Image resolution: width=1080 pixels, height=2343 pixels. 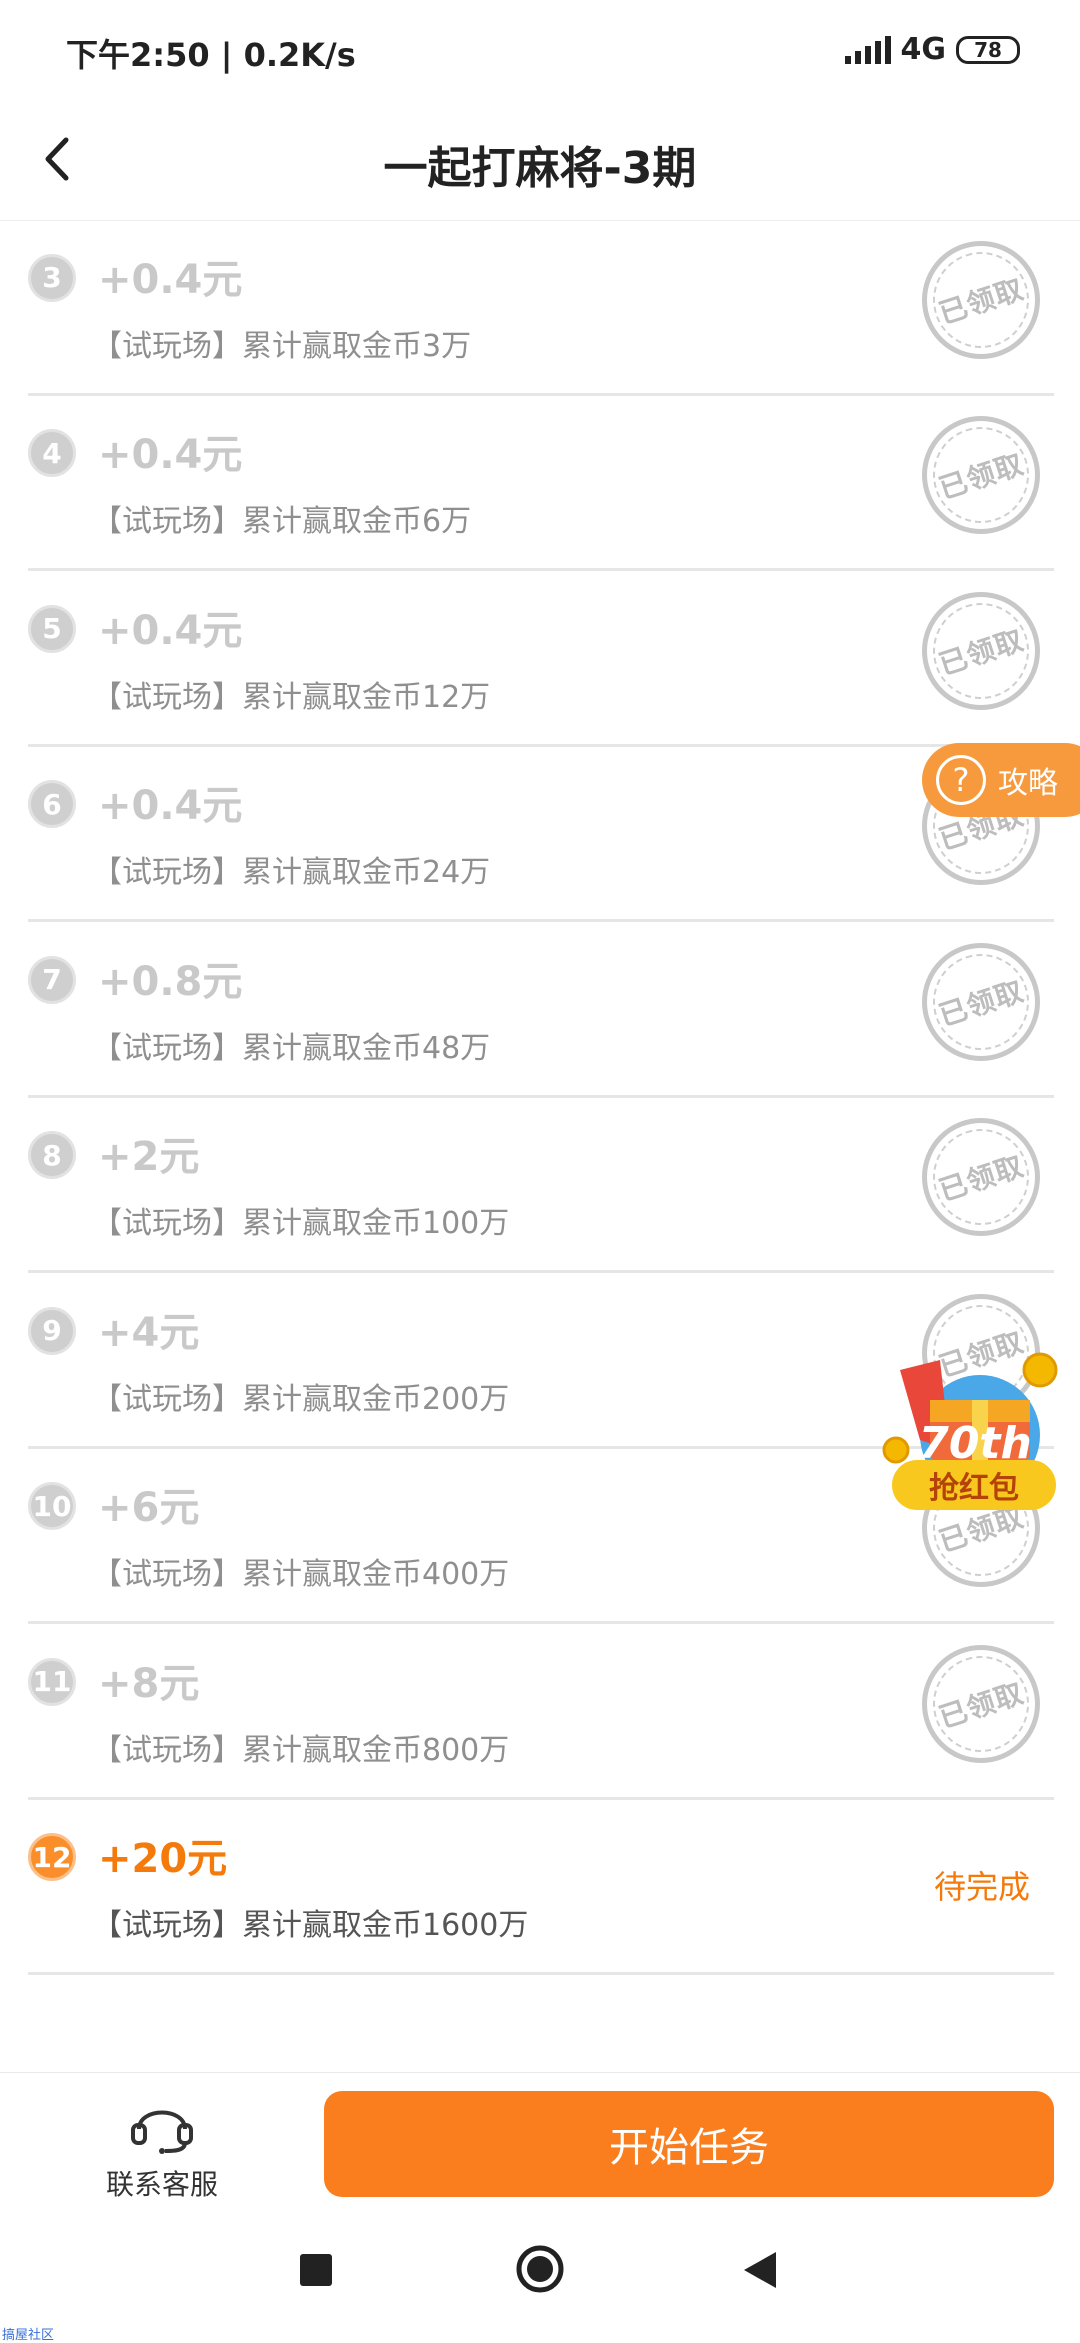 I want to click on task-row: 5 +0.4元【试玩场】累计赢取金币12万 已领取, so click(x=541, y=659).